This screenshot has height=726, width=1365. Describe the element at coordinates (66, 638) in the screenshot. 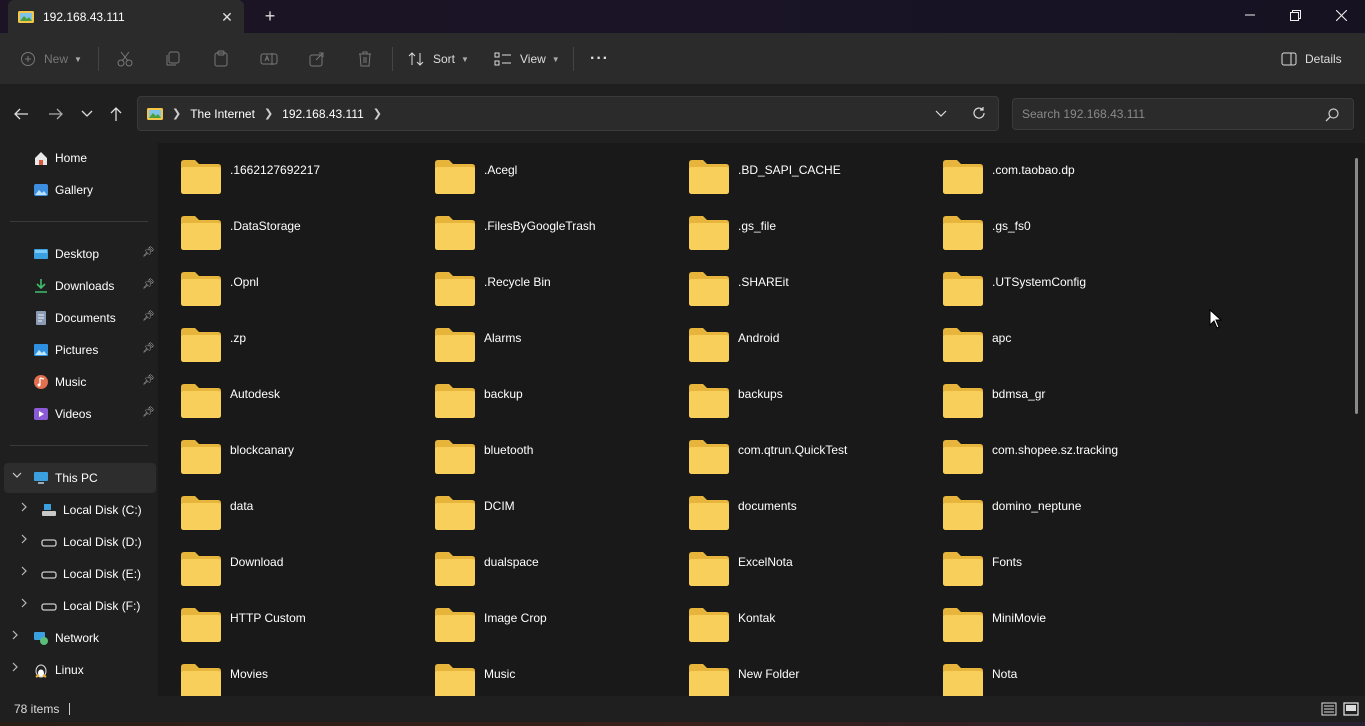

I see `sidebar-item-network: Network` at that location.